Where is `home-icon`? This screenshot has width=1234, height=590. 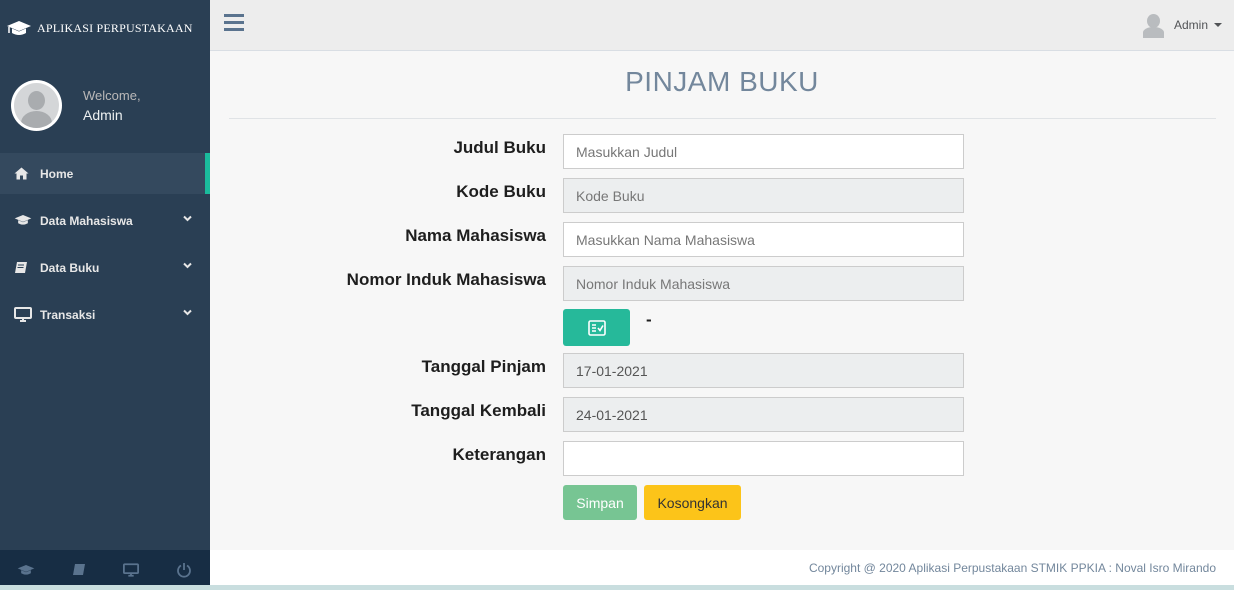
home-icon is located at coordinates (24, 174).